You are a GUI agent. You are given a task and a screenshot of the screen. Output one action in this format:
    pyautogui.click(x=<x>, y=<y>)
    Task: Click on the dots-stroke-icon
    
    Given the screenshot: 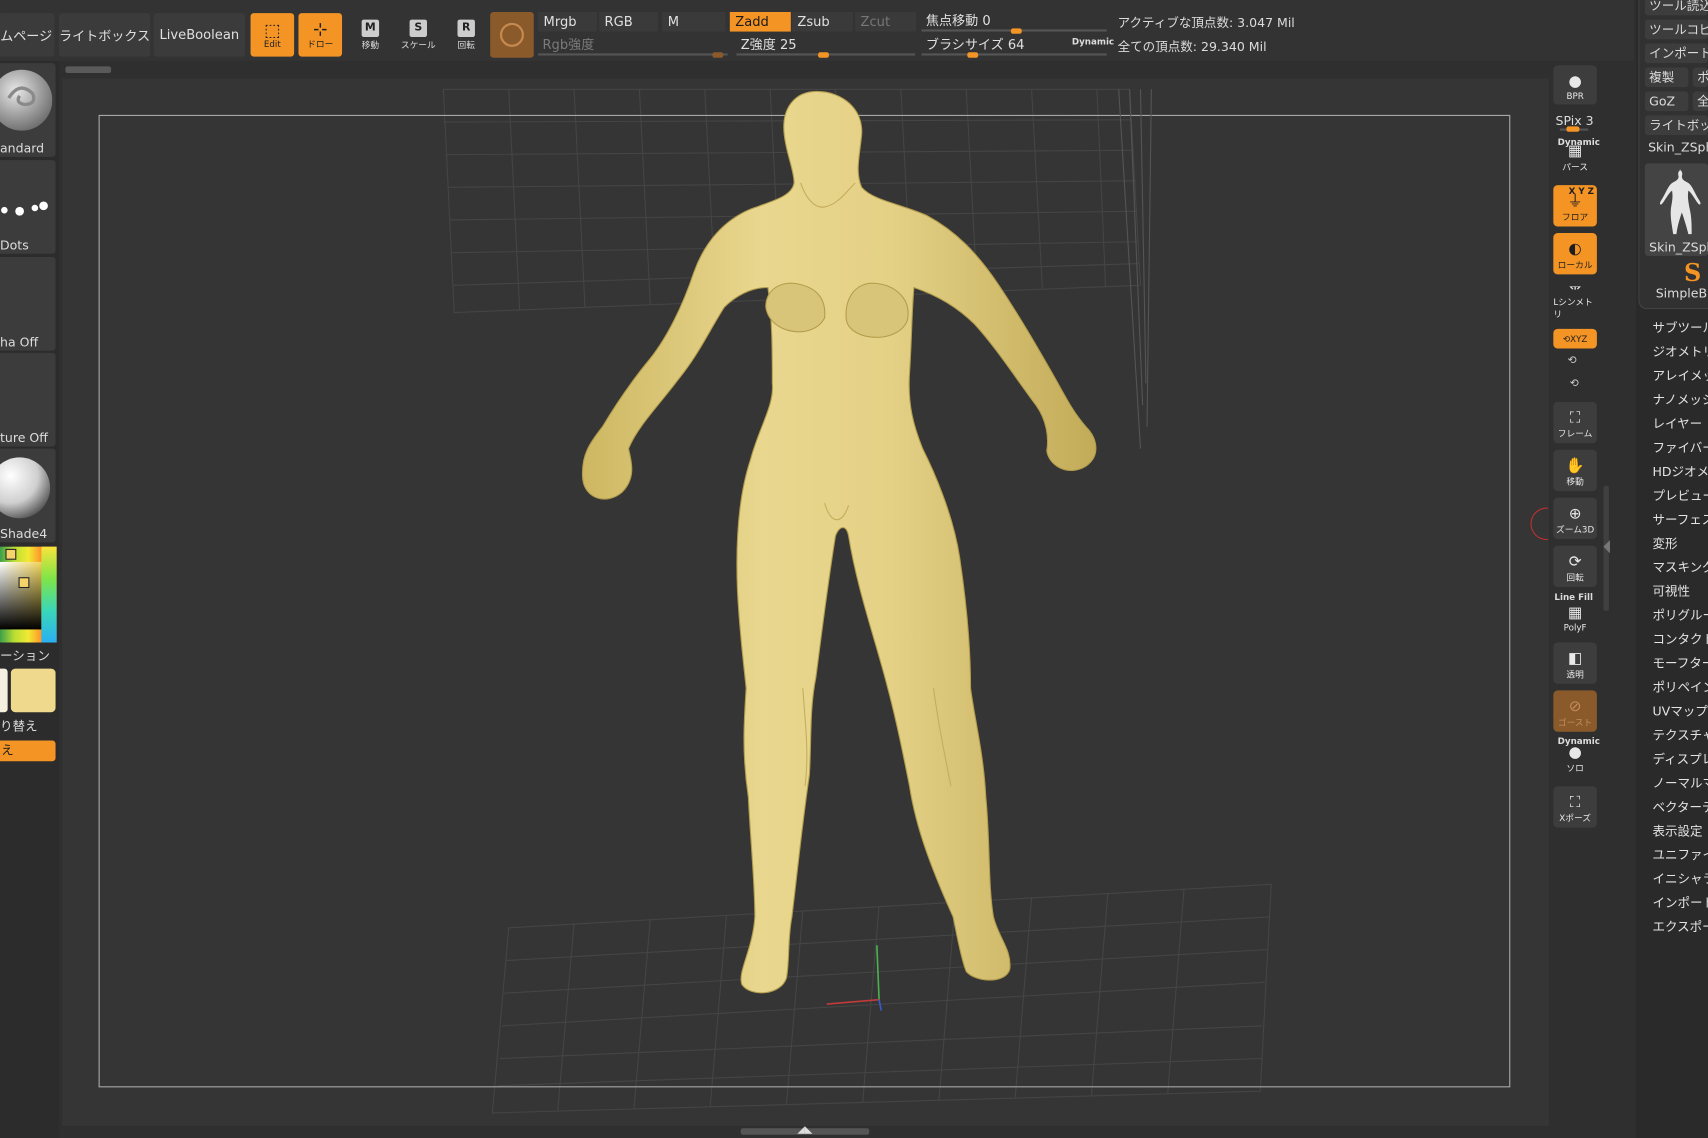 What is the action you would take?
    pyautogui.click(x=24, y=208)
    